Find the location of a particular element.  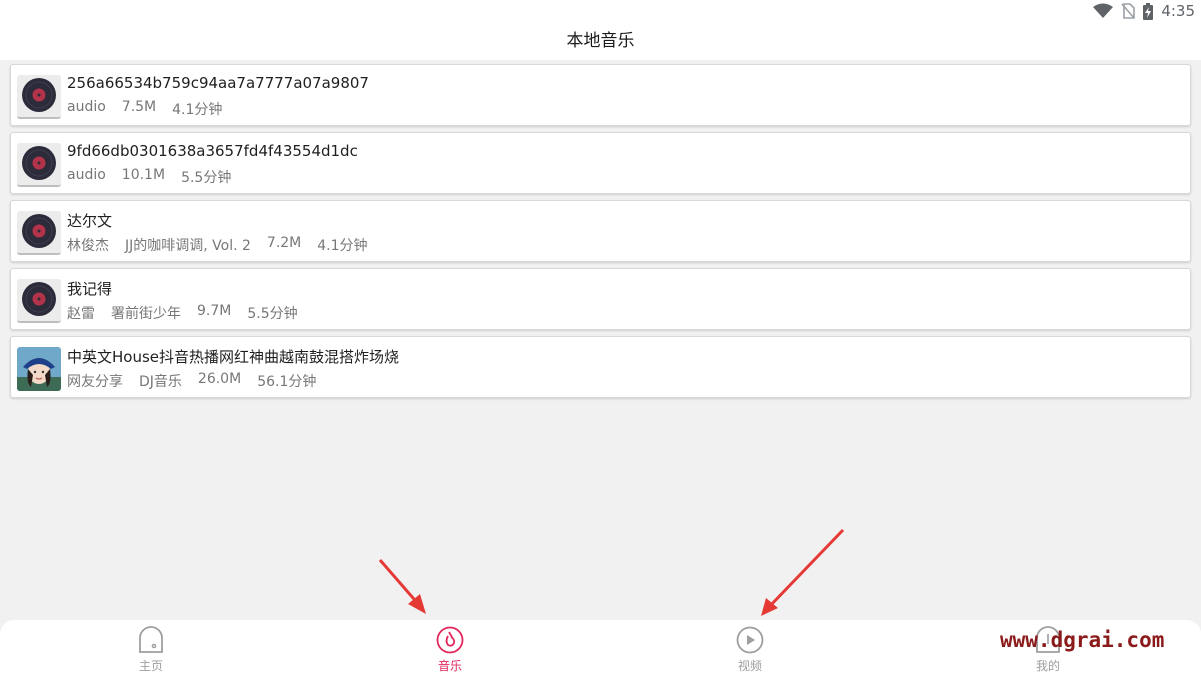

video-play-icon is located at coordinates (750, 639).